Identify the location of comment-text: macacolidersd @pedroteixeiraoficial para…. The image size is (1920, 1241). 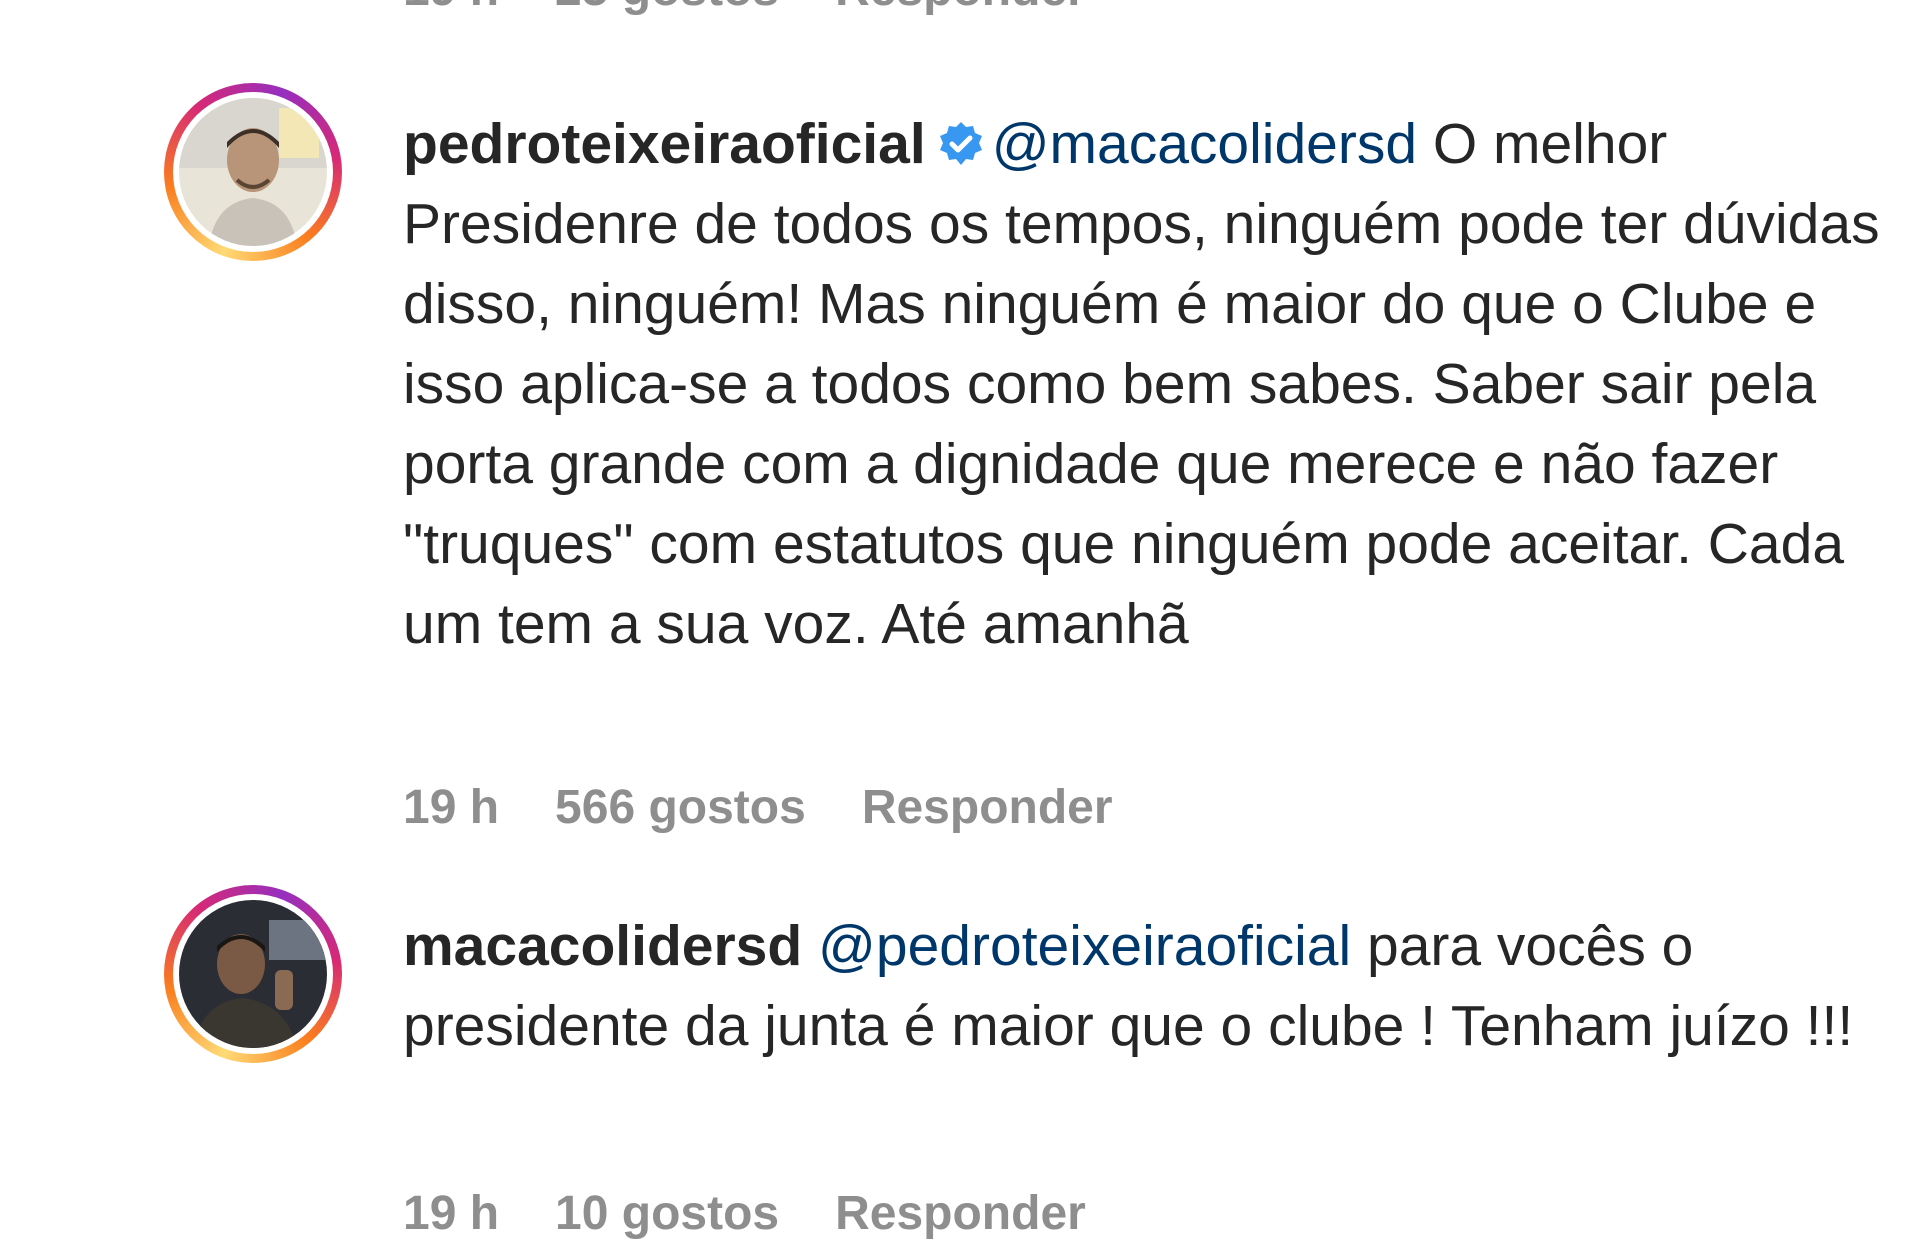
(1153, 986).